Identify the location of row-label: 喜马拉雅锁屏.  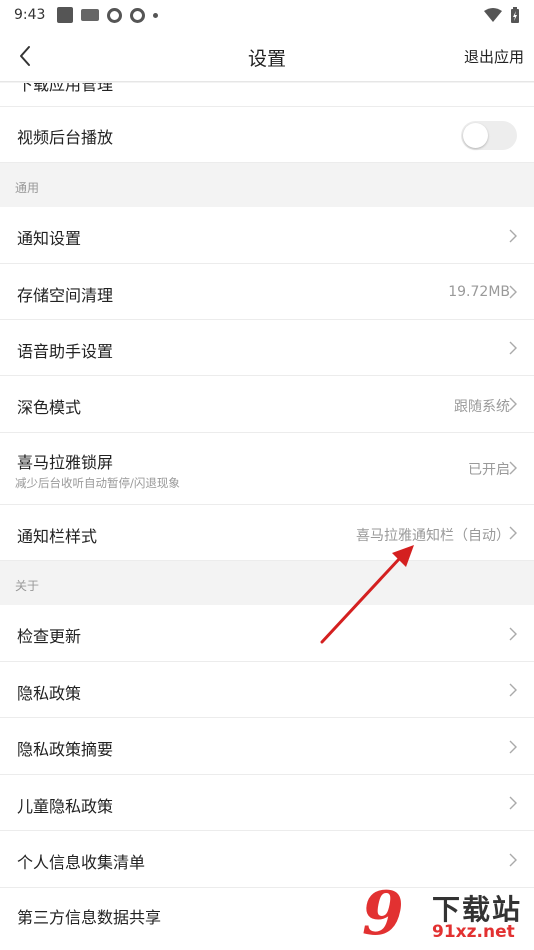
(65, 462).